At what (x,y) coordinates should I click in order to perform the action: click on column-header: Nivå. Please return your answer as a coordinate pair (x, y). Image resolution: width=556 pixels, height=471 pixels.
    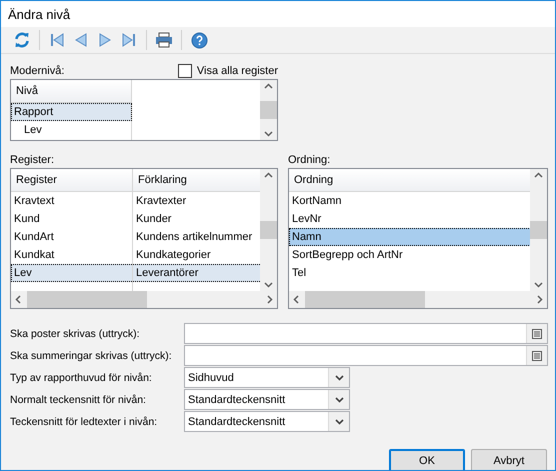
    Looking at the image, I should click on (71, 91).